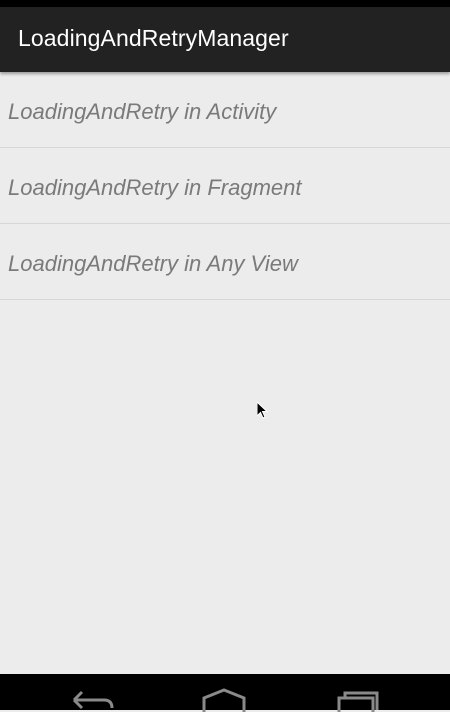 The width and height of the screenshot is (450, 712). I want to click on mouse-cursor-icon, so click(262, 410).